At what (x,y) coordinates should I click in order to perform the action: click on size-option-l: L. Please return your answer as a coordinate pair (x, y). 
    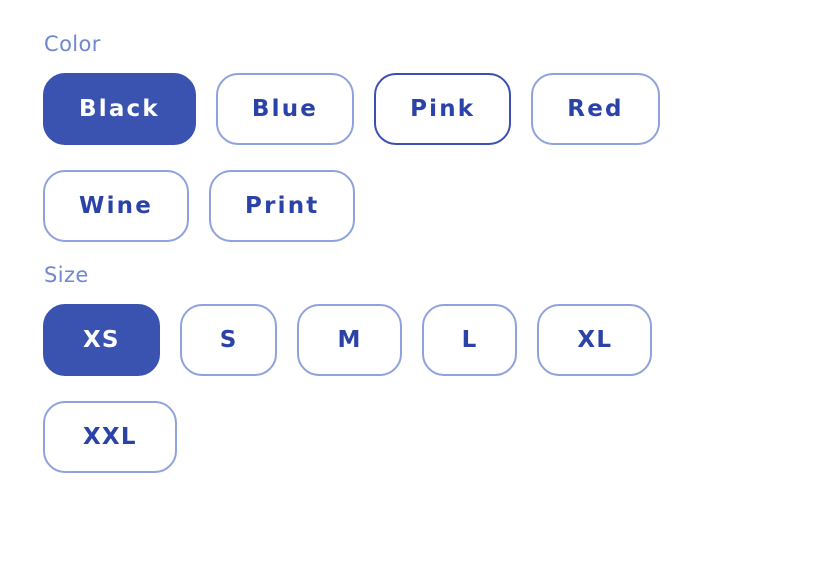
    Looking at the image, I should click on (469, 340).